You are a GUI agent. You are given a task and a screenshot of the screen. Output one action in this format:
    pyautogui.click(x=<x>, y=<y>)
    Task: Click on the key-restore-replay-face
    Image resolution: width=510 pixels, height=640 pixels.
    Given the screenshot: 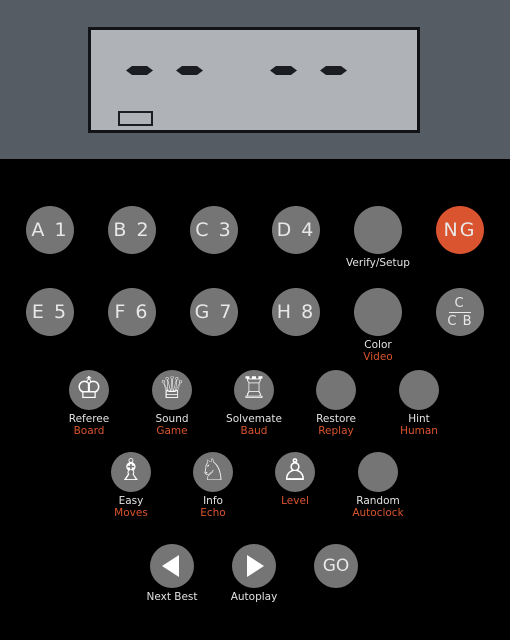 What is the action you would take?
    pyautogui.click(x=336, y=390)
    